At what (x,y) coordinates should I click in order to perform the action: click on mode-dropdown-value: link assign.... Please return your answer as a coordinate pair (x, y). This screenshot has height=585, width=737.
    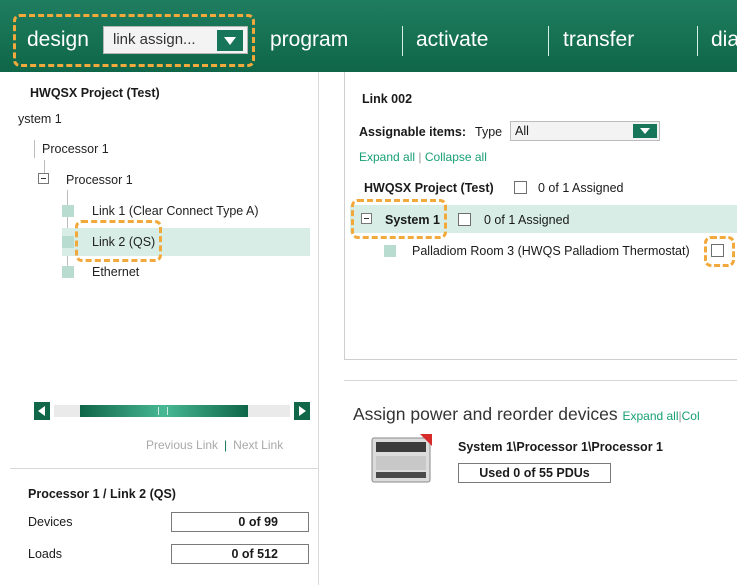
    Looking at the image, I should click on (154, 39).